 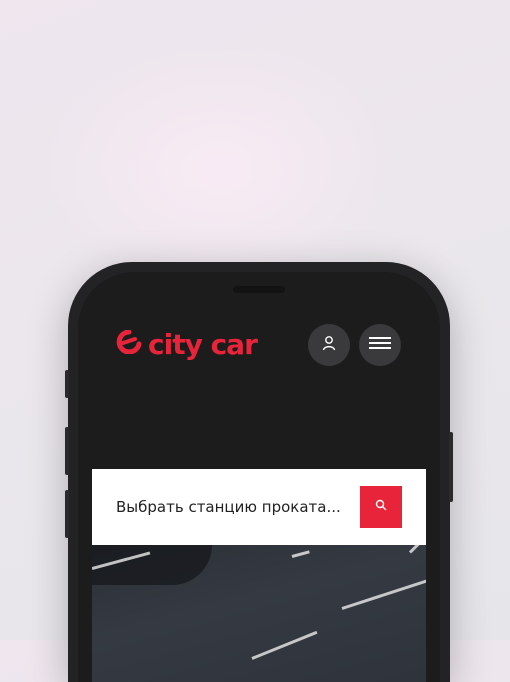 What do you see at coordinates (67, 514) in the screenshot?
I see `phone-volume-down` at bounding box center [67, 514].